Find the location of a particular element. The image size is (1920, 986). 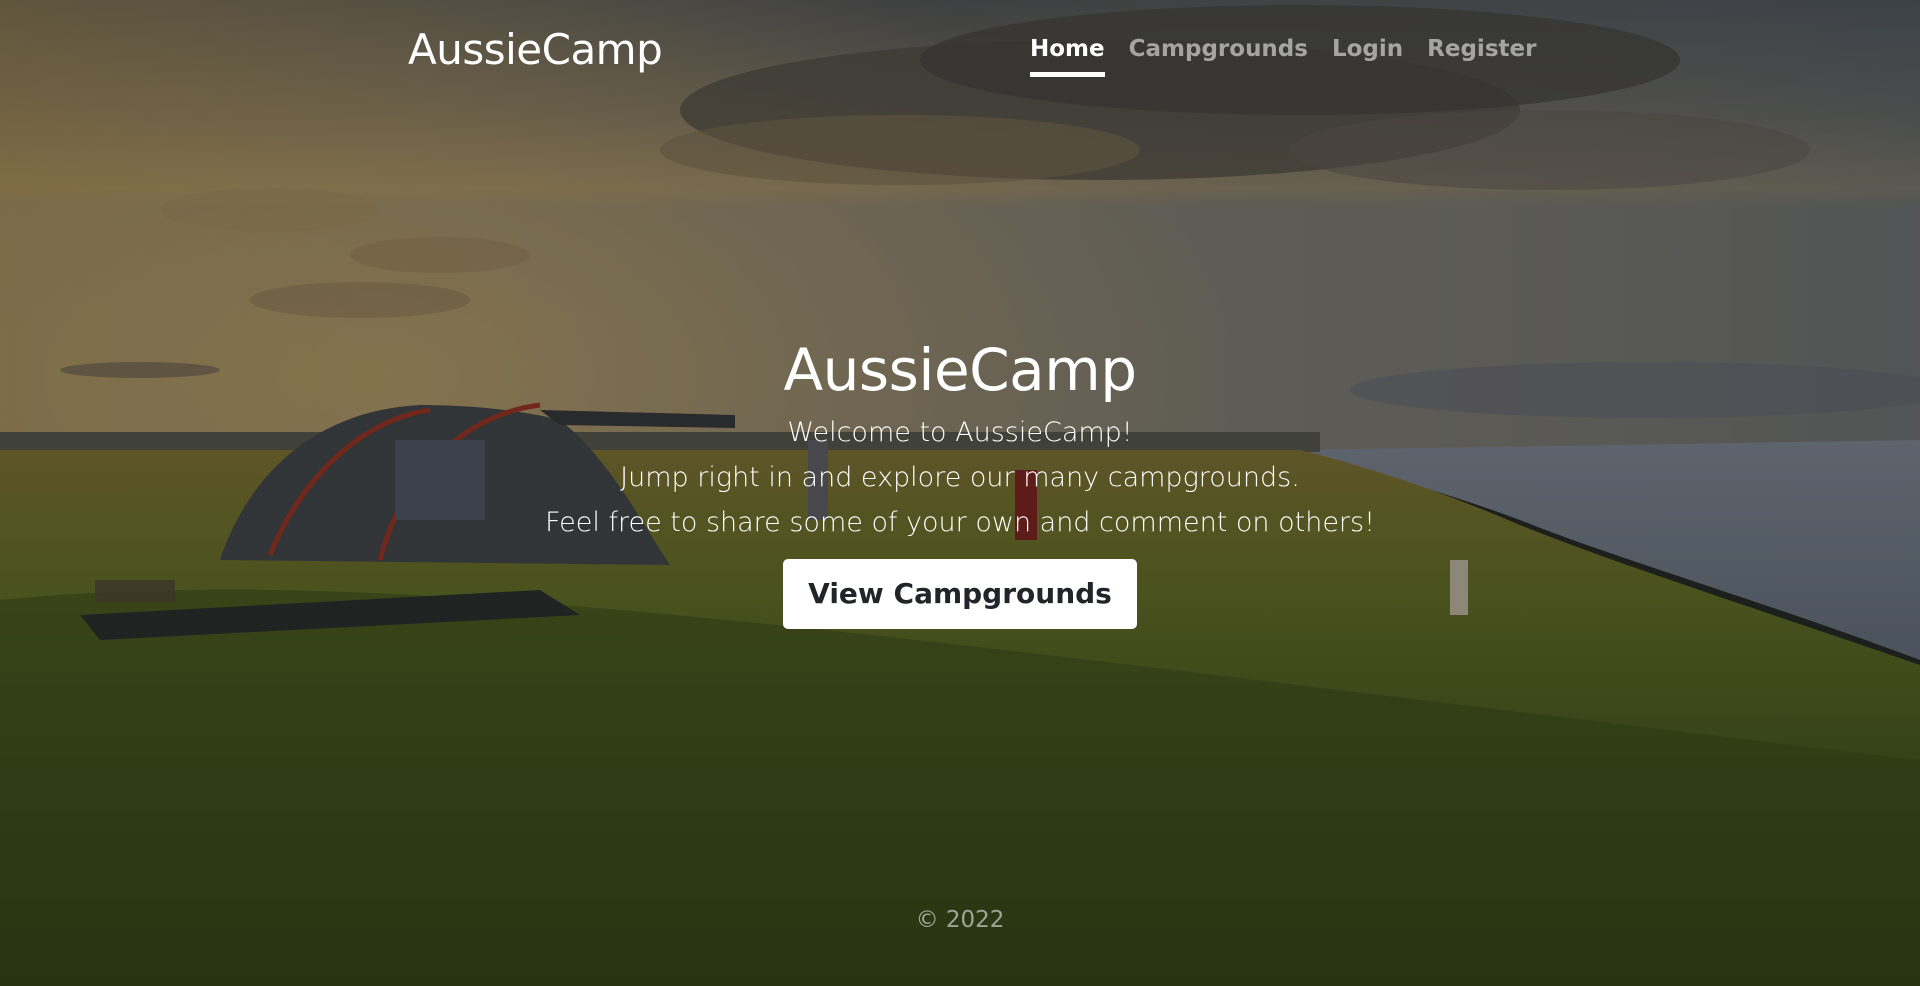

main-nav: Home Campgrounds Login Register is located at coordinates (1283, 53).